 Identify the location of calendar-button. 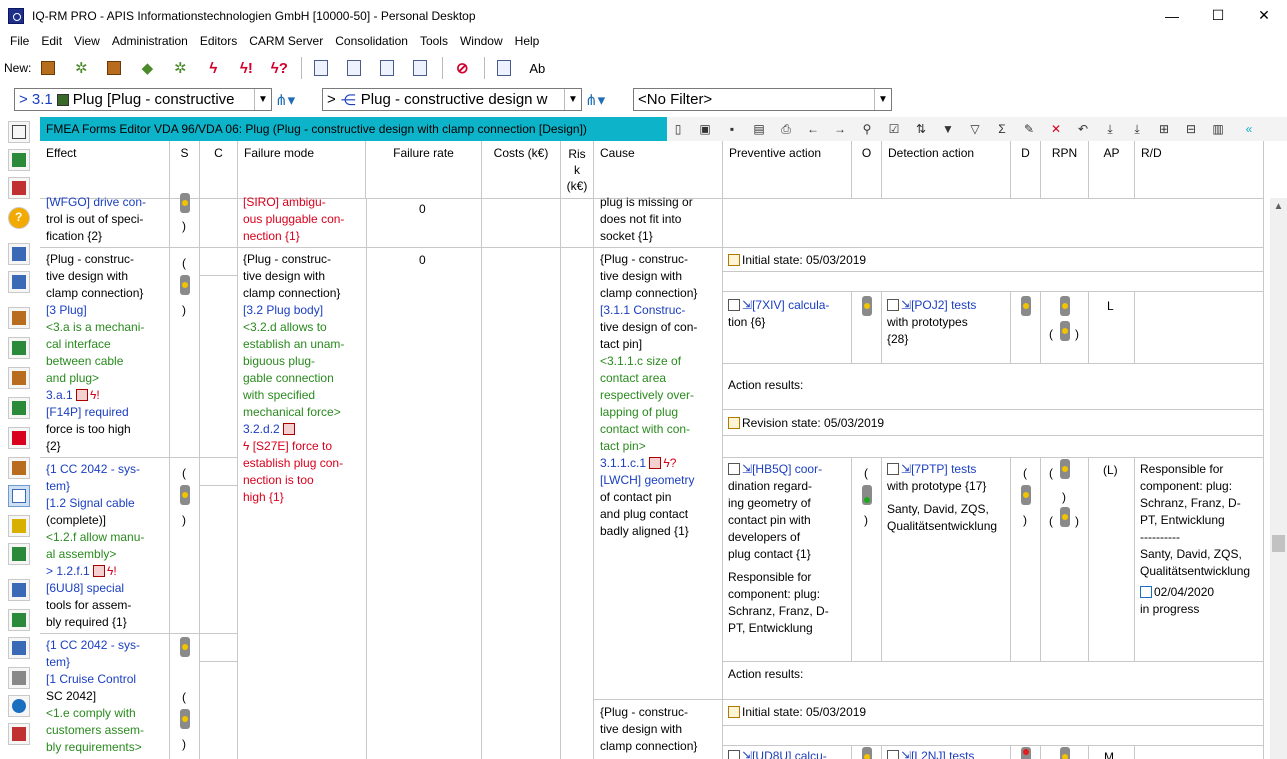
(321, 68).